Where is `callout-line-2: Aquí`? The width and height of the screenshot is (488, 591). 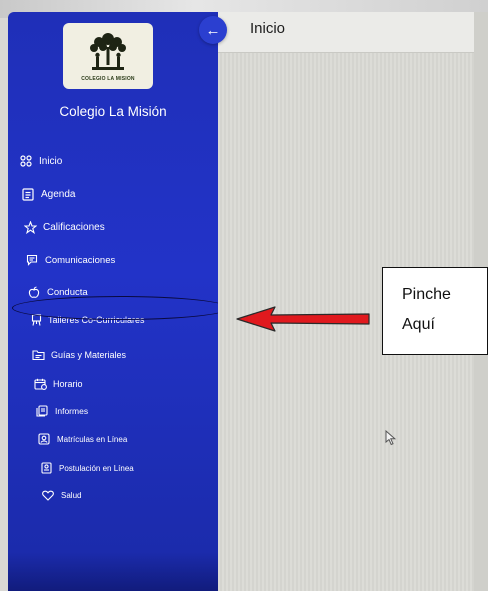
callout-line-2: Aquí is located at coordinates (418, 324).